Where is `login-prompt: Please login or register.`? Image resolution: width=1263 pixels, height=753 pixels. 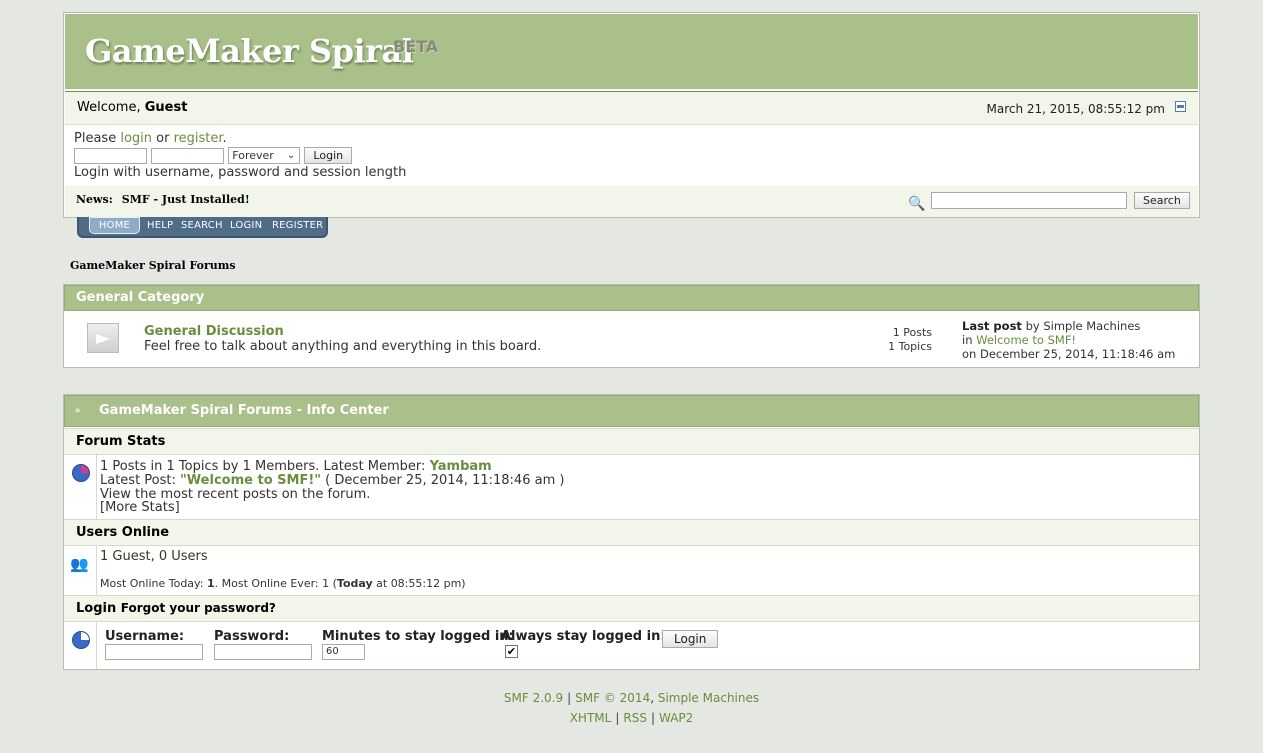
login-prompt: Please login or register. is located at coordinates (374, 138).